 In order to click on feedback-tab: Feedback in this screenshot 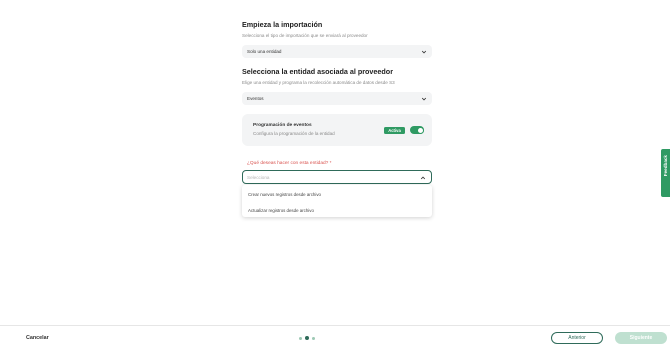, I will do `click(665, 173)`.